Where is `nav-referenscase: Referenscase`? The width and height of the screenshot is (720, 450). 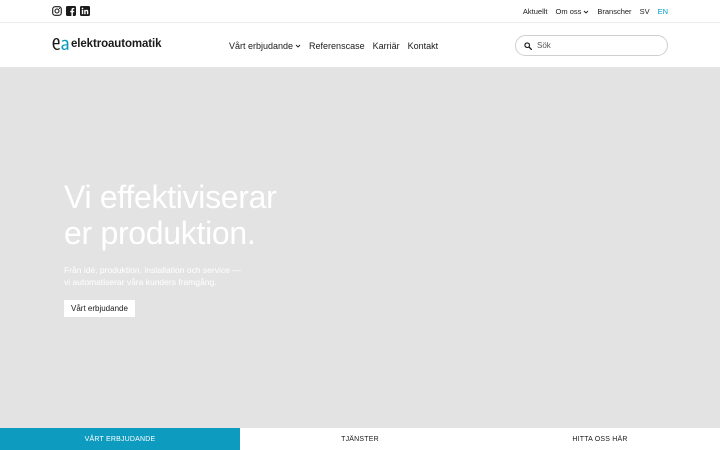
nav-referenscase: Referenscase is located at coordinates (337, 46).